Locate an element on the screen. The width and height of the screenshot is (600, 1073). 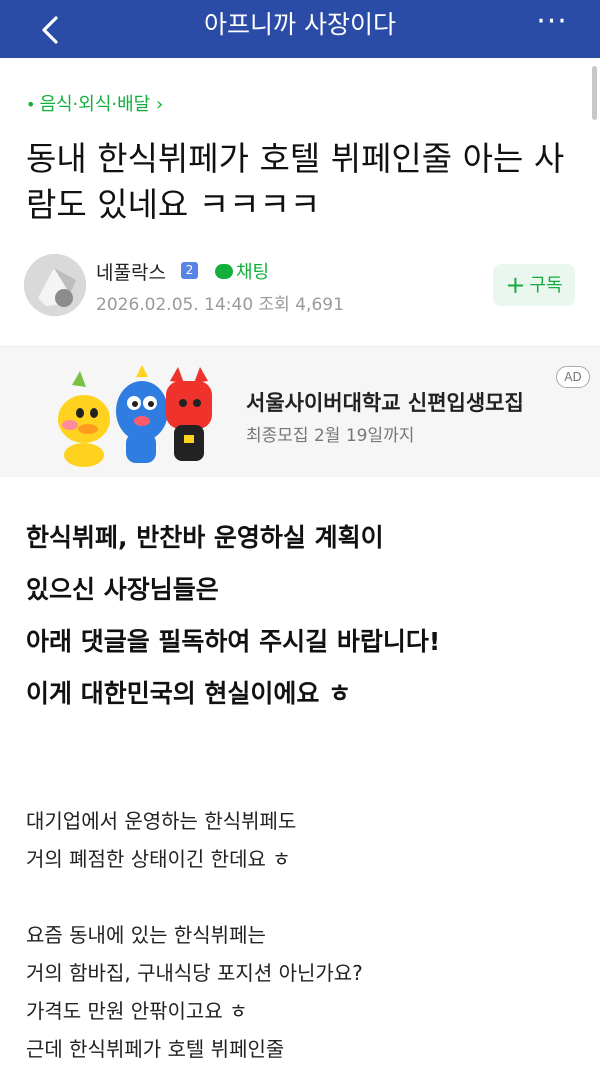
body-line: 근데 한식뷔페가 호텔 뷔페인줄 is located at coordinates (155, 1049).